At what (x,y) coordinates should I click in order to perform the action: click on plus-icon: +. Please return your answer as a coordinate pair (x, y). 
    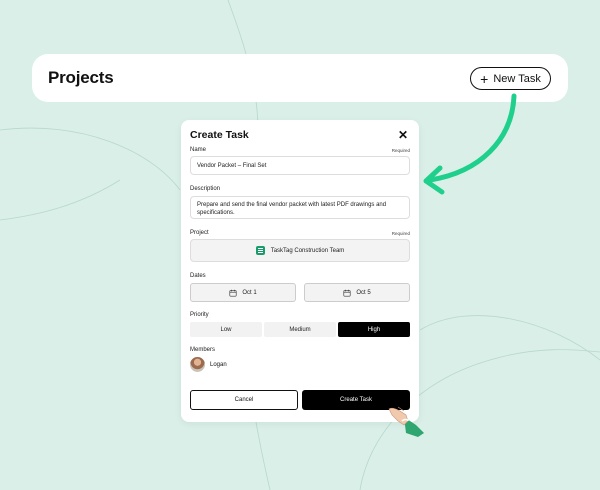
    Looking at the image, I should click on (484, 78).